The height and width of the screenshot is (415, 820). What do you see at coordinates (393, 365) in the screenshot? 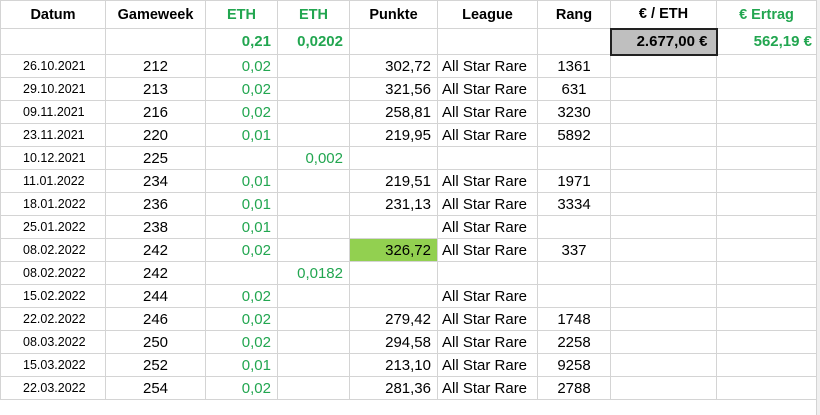
I see `cell-punkte: 213,10` at bounding box center [393, 365].